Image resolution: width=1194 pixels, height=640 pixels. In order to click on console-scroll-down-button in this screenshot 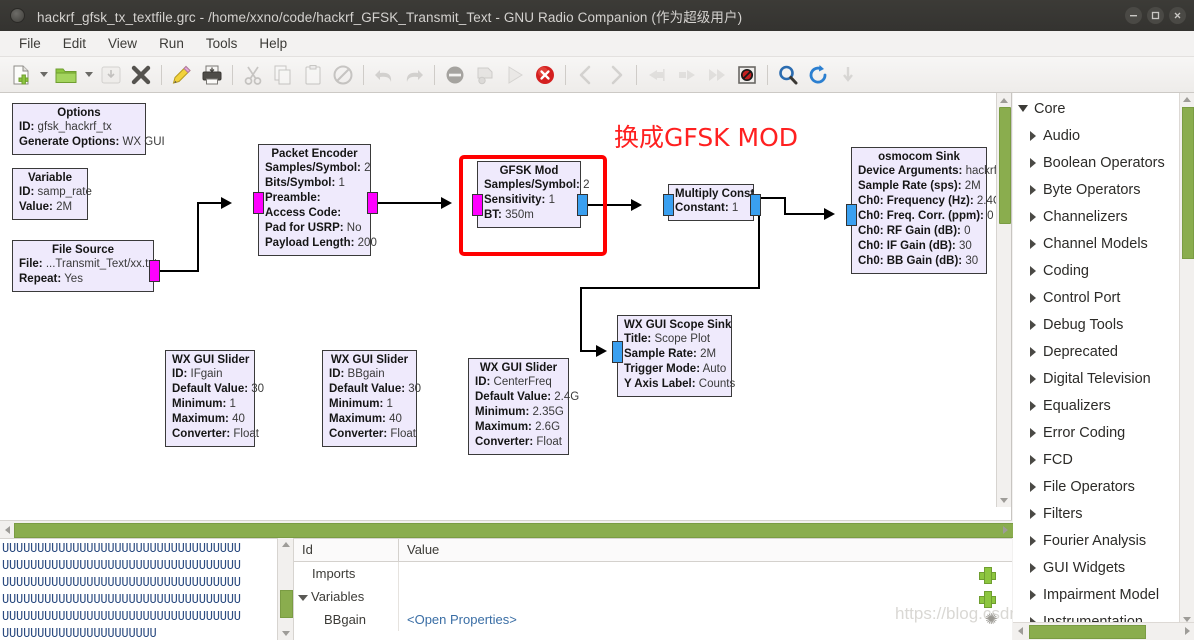, I will do `click(285, 633)`.